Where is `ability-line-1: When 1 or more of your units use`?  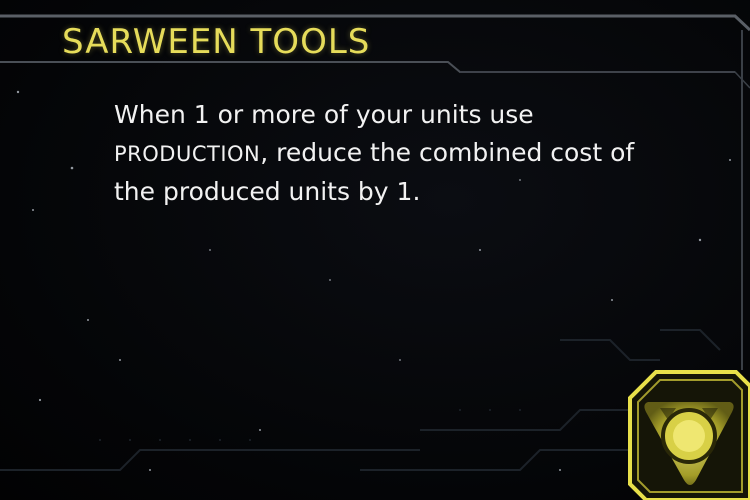 ability-line-1: When 1 or more of your units use is located at coordinates (324, 114).